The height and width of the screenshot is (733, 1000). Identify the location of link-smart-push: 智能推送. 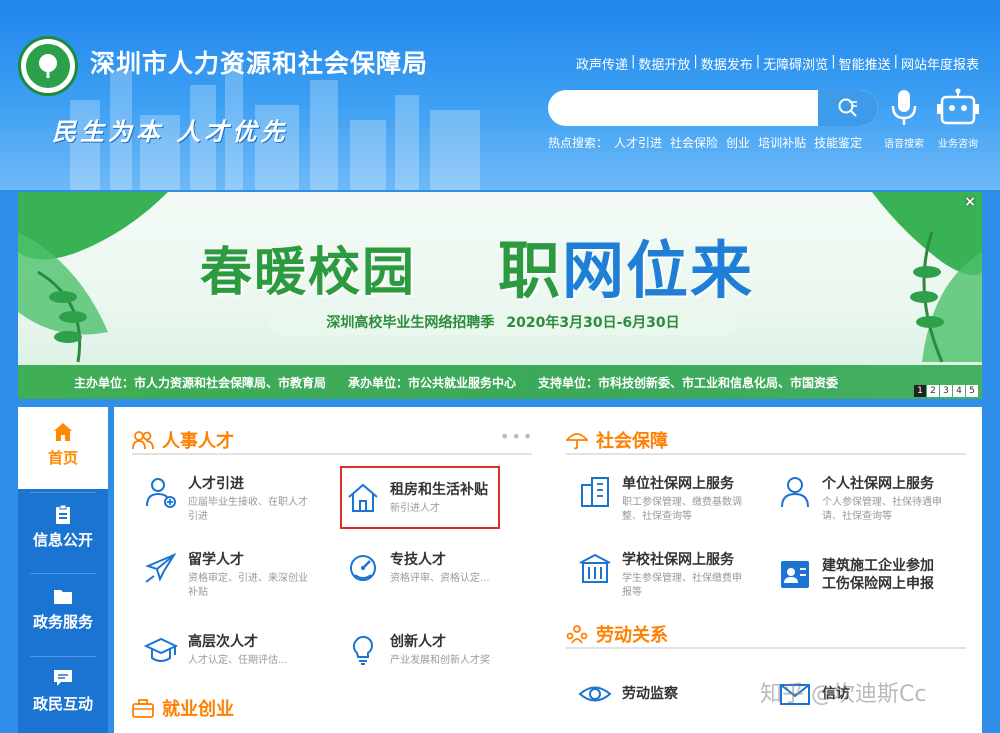
(865, 63).